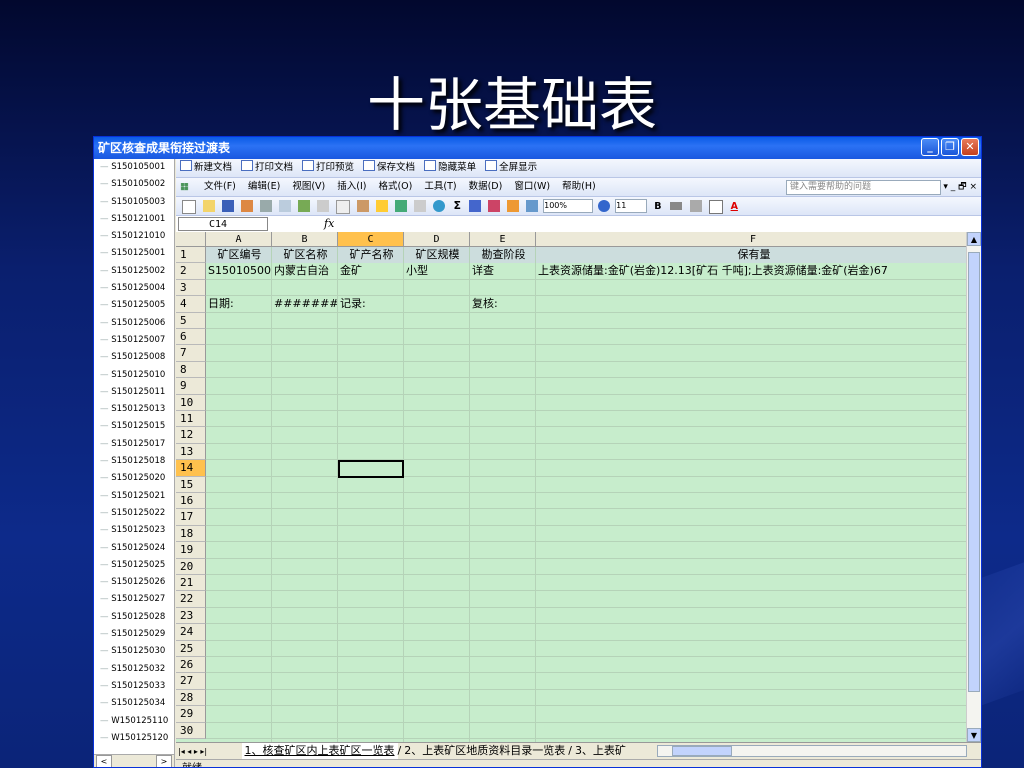  What do you see at coordinates (604, 206) in the screenshot?
I see `help-icon` at bounding box center [604, 206].